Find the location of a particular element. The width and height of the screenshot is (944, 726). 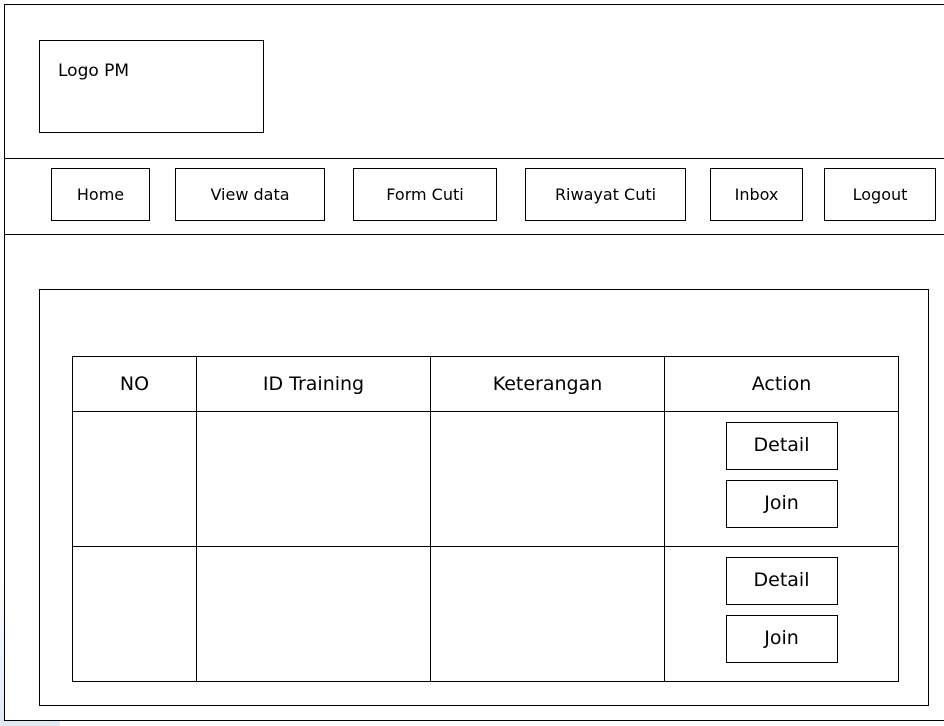

header-id-training: ID Training is located at coordinates (313, 384).